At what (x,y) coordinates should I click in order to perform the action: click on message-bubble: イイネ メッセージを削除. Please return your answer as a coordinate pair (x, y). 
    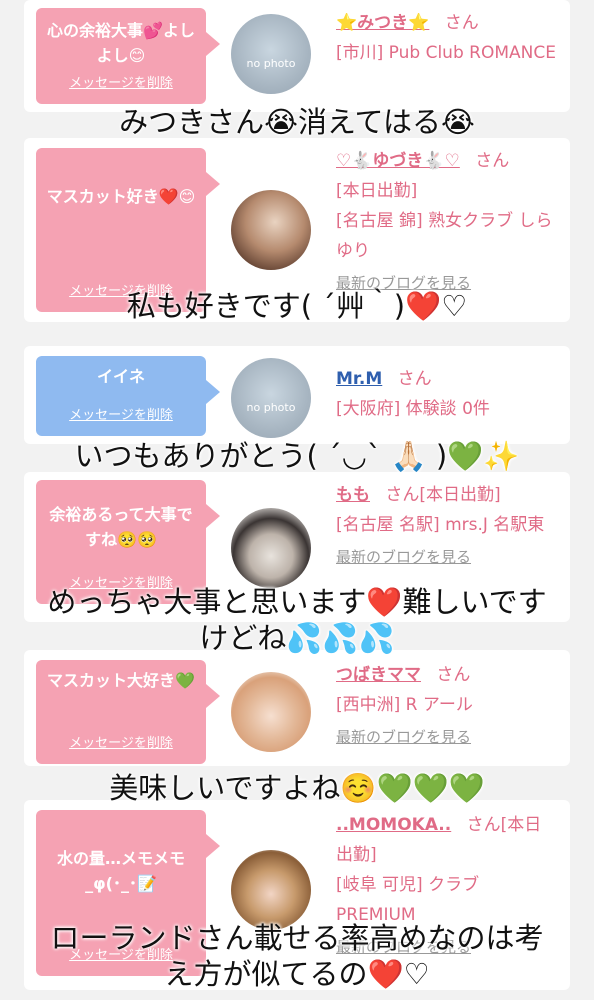
    Looking at the image, I should click on (128, 396).